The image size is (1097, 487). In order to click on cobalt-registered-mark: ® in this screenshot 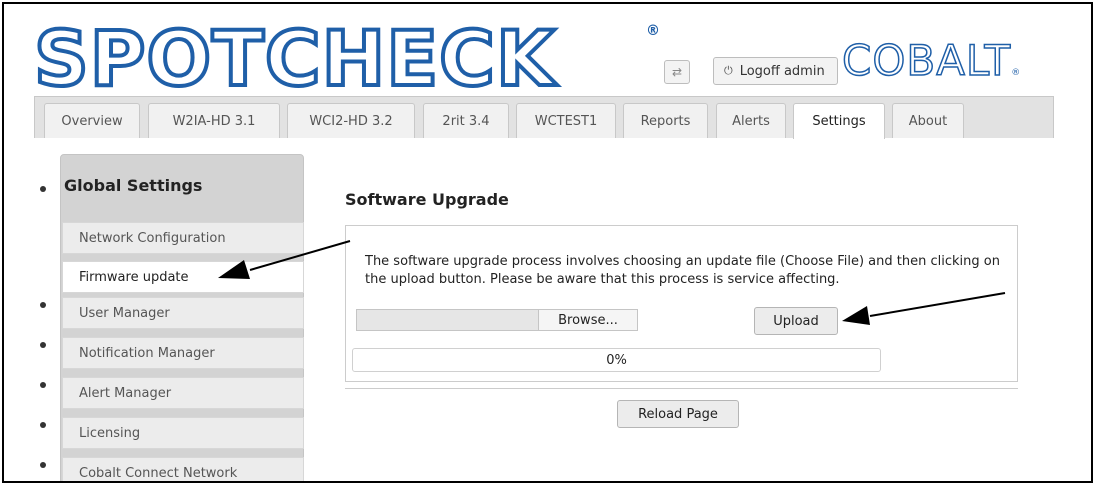, I will do `click(1016, 73)`.